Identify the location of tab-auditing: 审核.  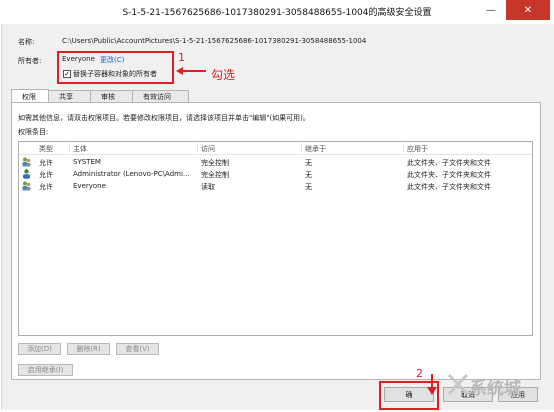
(111, 96).